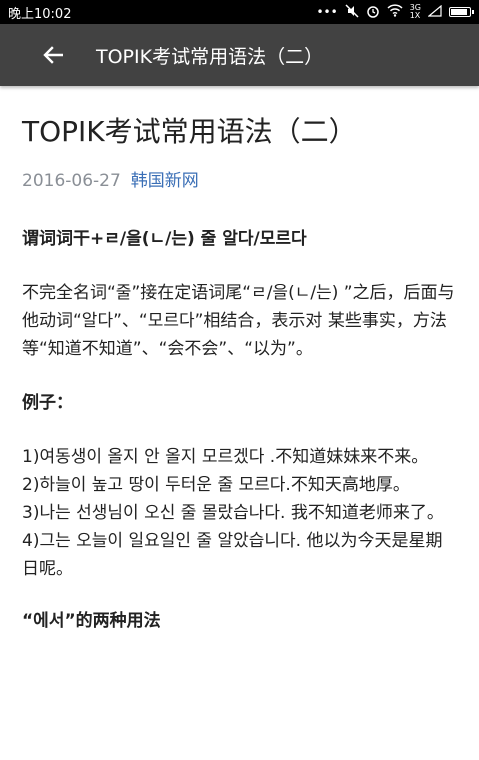 The height and width of the screenshot is (760, 479). Describe the element at coordinates (210, 56) in the screenshot. I see `appbar-title: TOPIK考试常用语法（二）` at that location.